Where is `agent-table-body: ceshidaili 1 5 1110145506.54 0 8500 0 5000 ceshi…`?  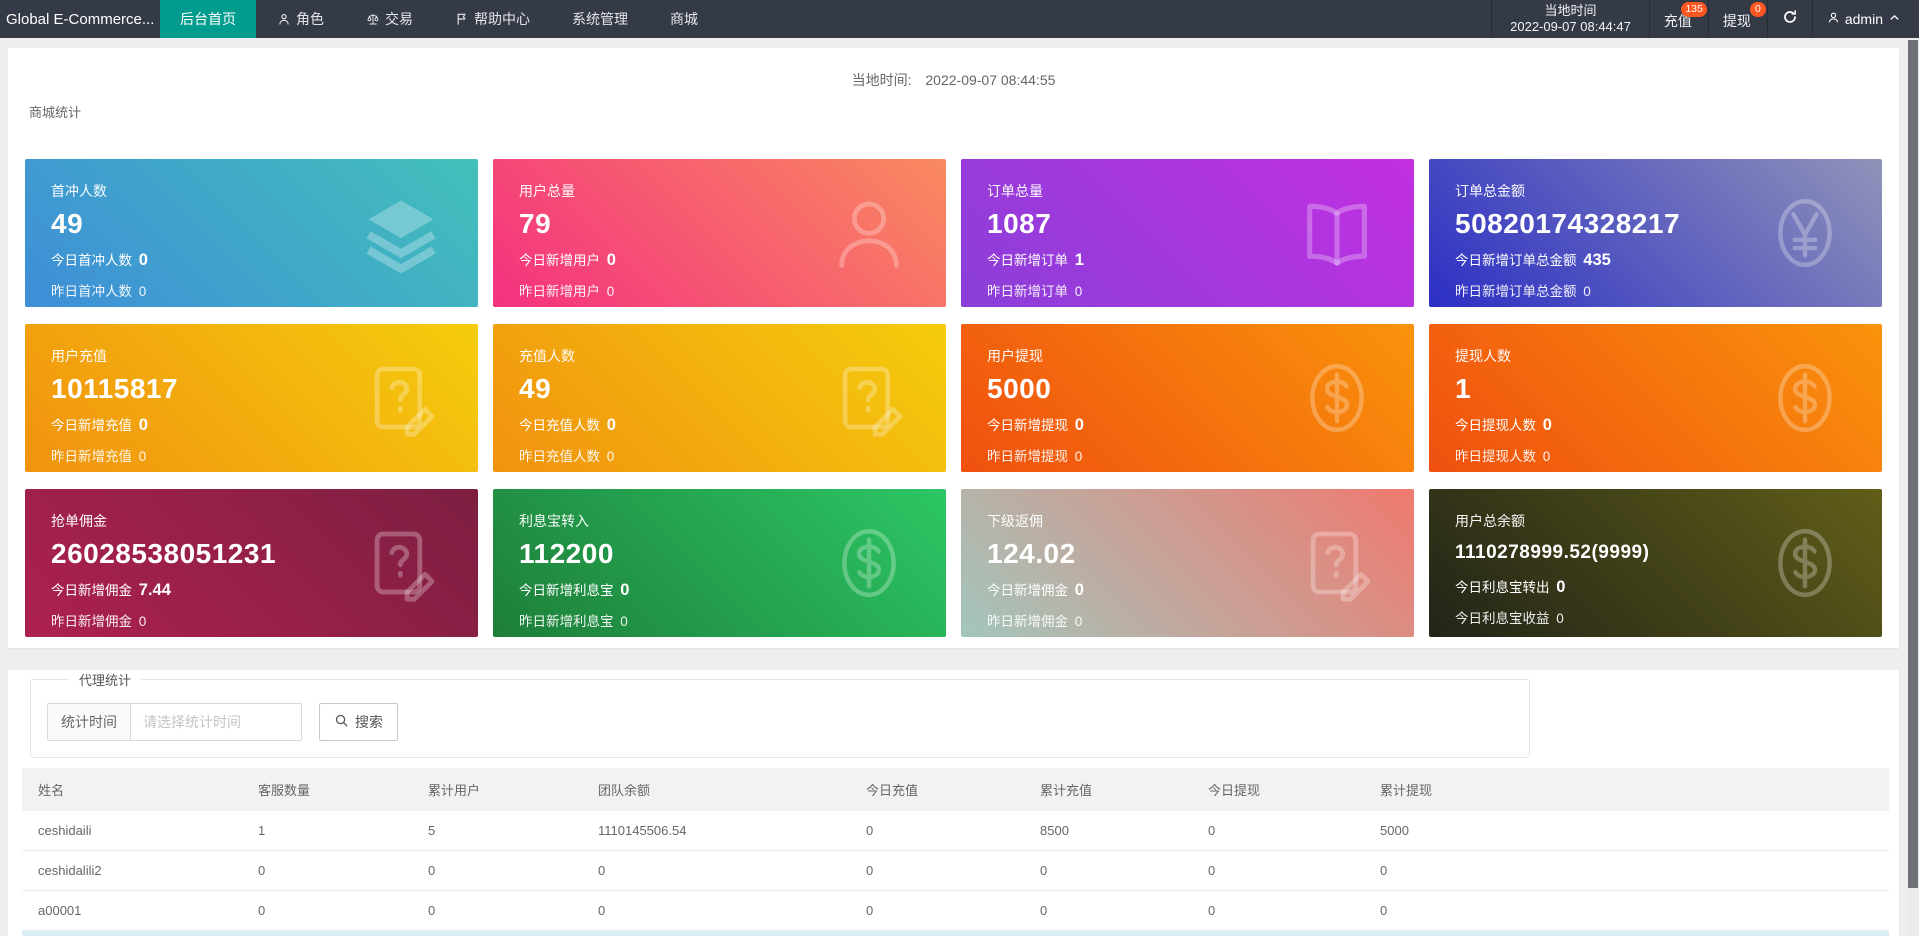
agent-table-body: ceshidaili 1 5 1110145506.54 0 8500 0 5000 ceshi… is located at coordinates (955, 871).